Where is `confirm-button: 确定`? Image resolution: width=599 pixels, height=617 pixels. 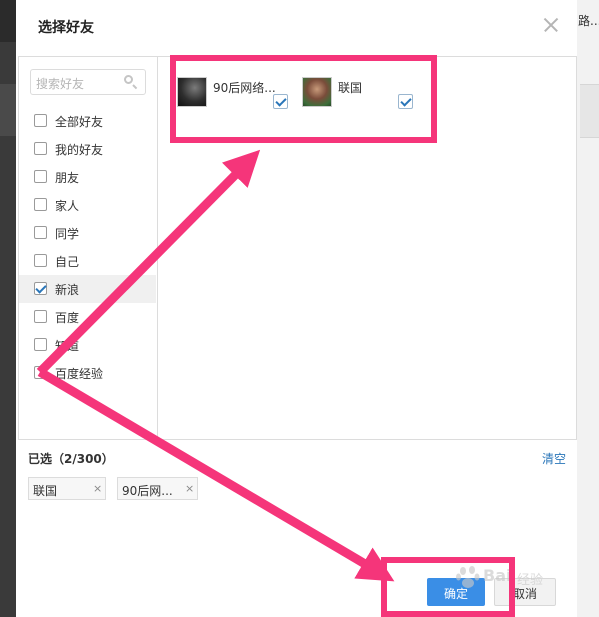 confirm-button: 确定 is located at coordinates (456, 592).